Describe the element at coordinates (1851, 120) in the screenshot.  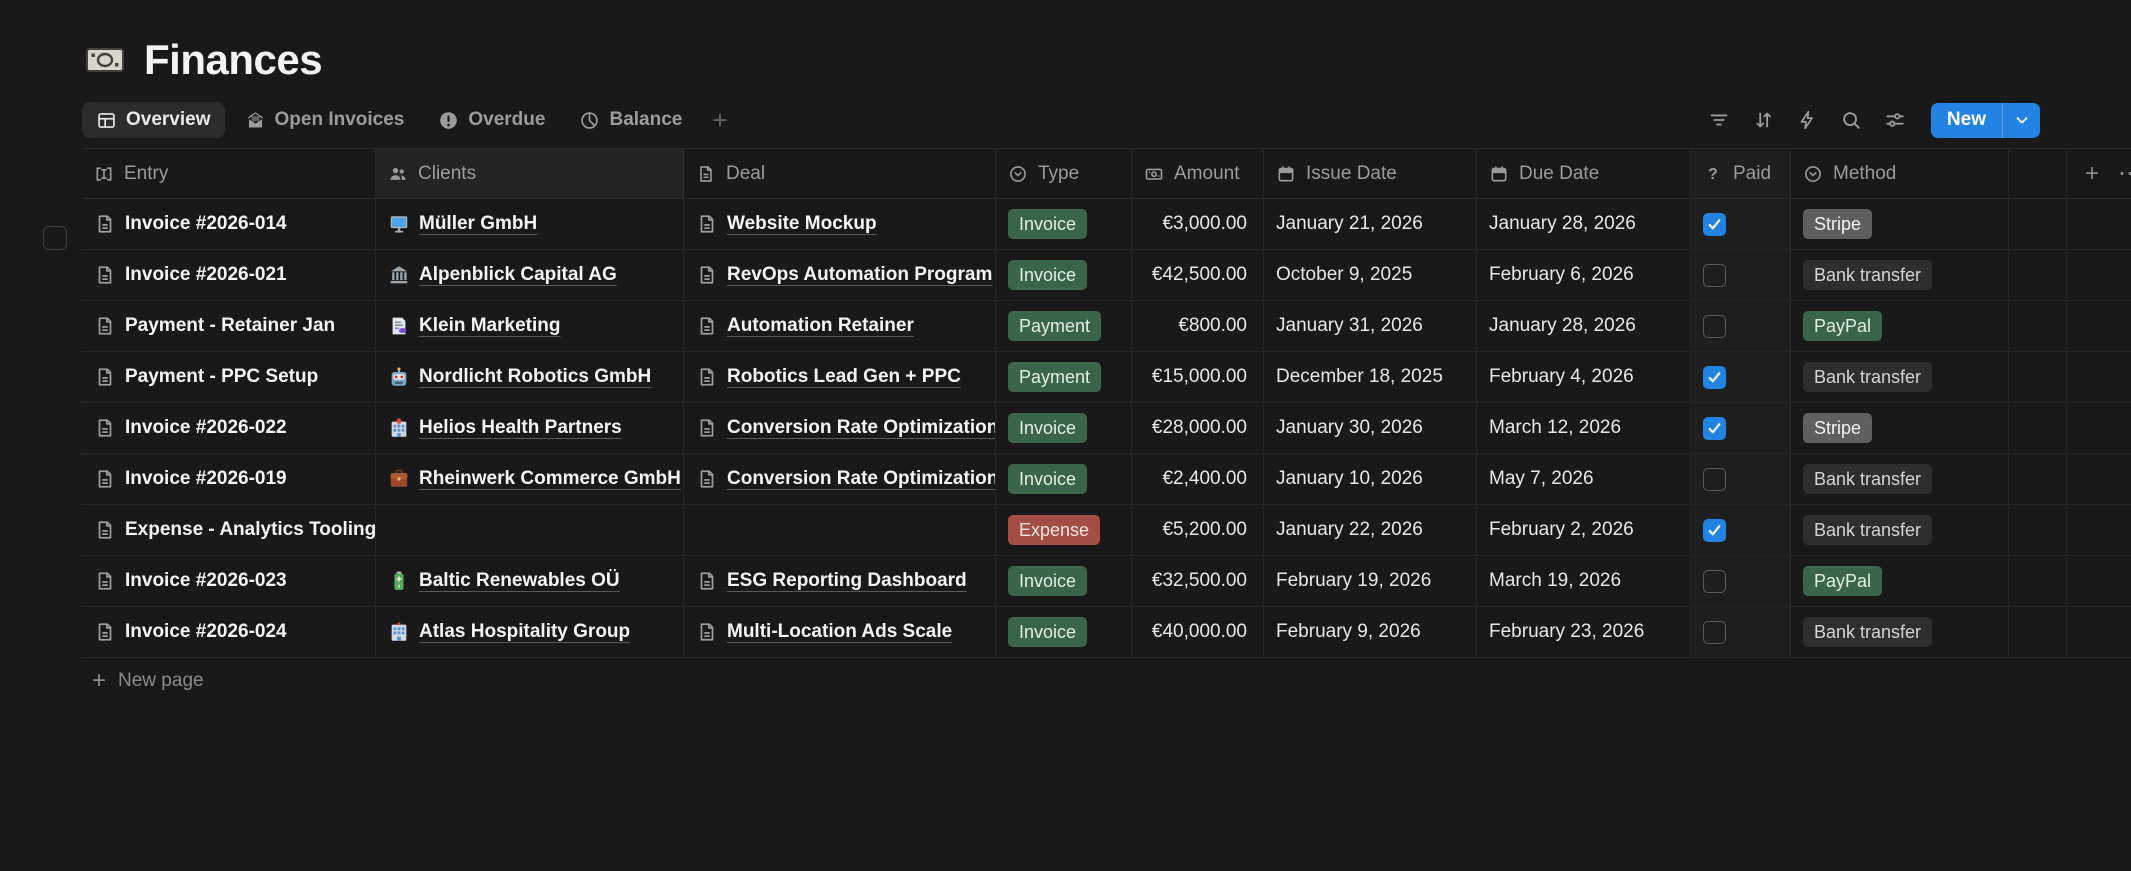
I see `search-button` at that location.